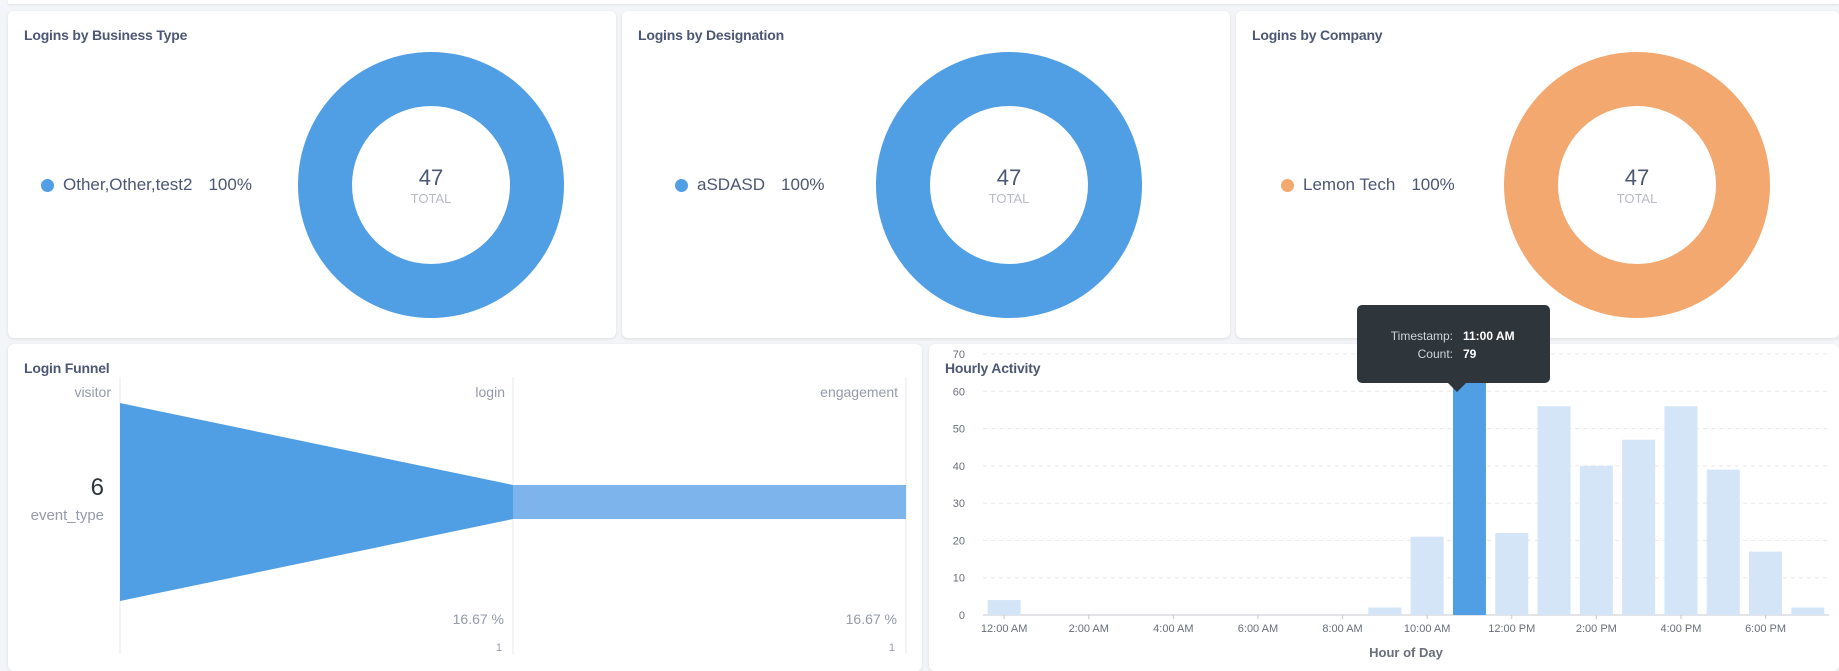 The height and width of the screenshot is (671, 1839). What do you see at coordinates (959, 541) in the screenshot?
I see `y-tick-label: 20` at bounding box center [959, 541].